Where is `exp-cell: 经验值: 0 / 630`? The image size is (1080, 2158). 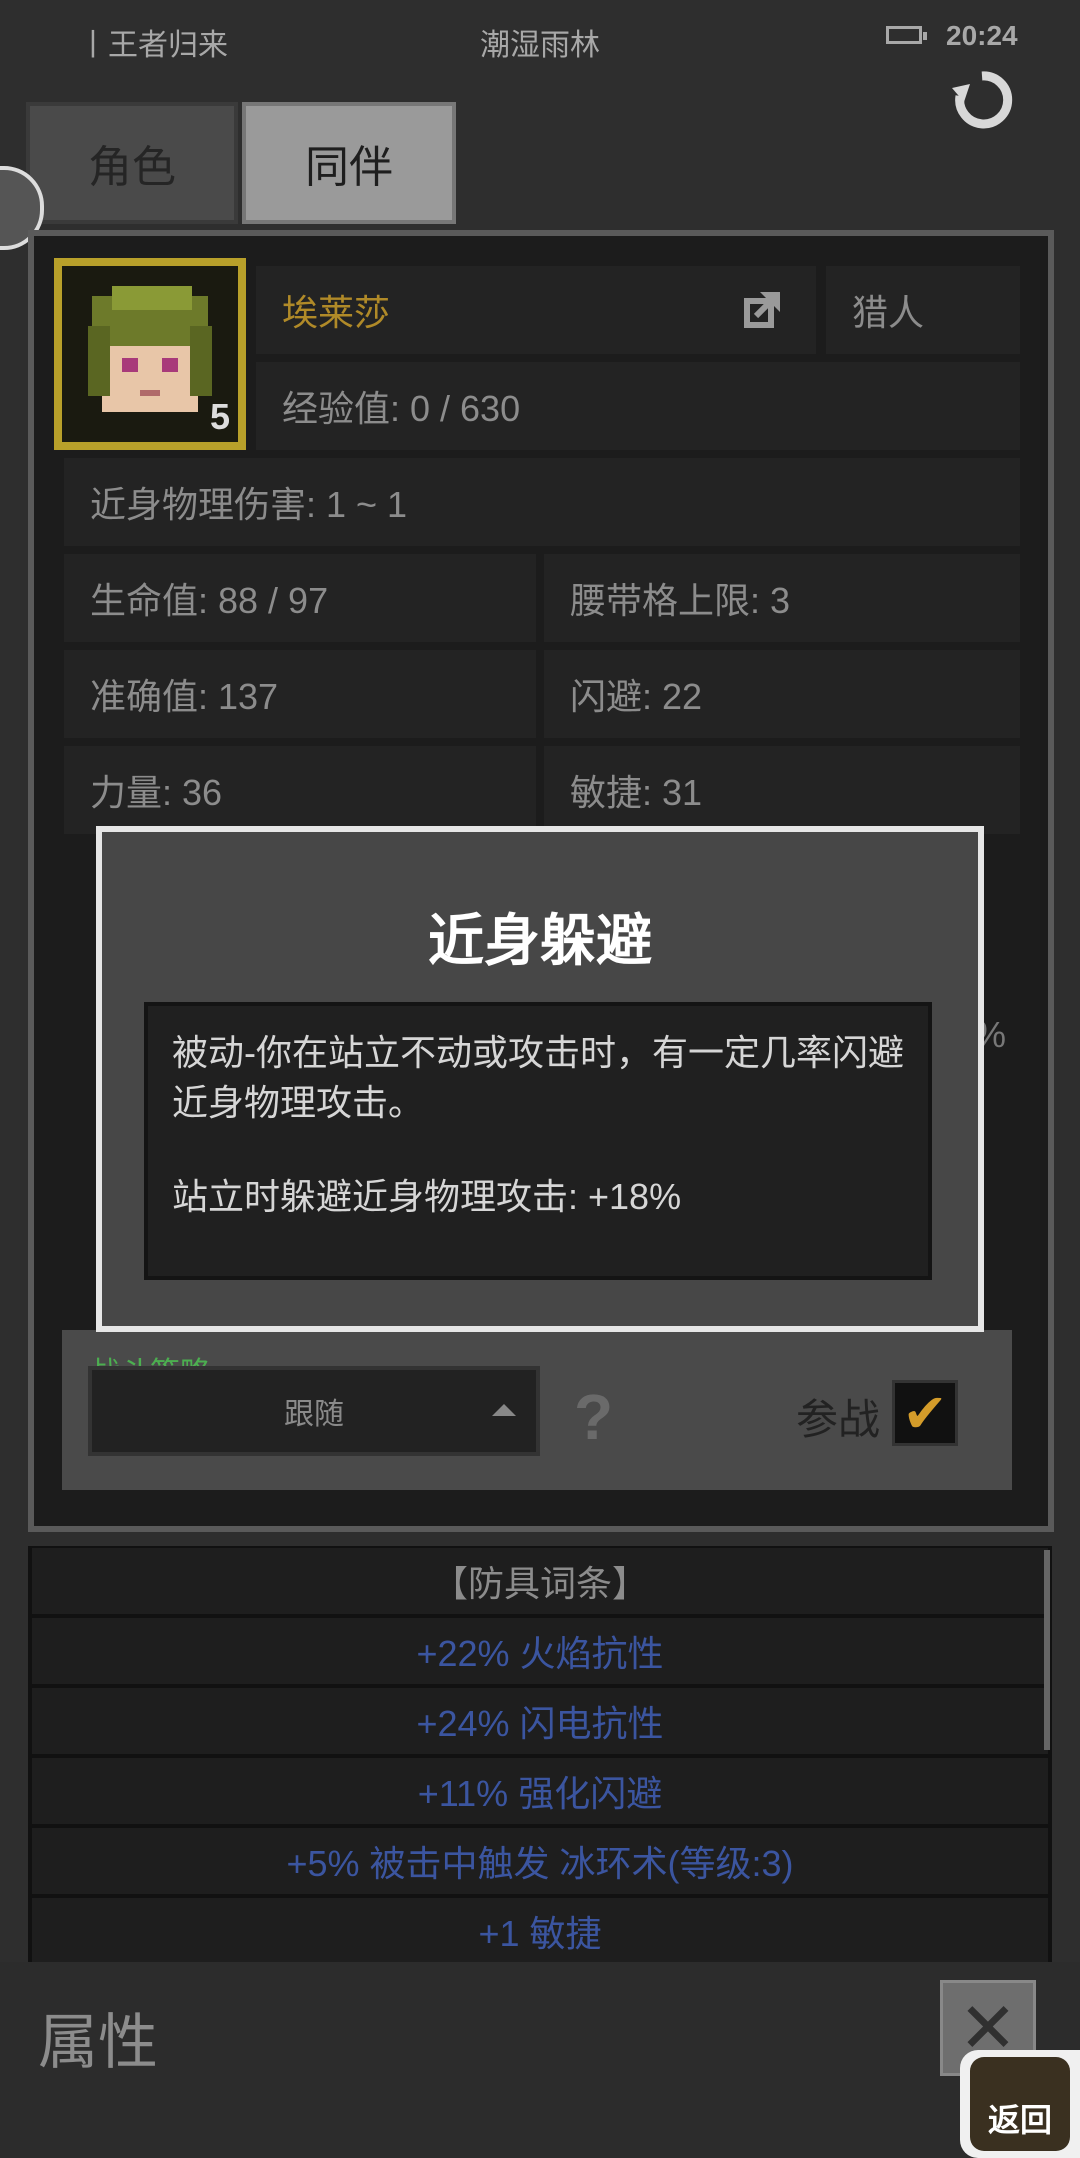 exp-cell: 经验值: 0 / 630 is located at coordinates (638, 406).